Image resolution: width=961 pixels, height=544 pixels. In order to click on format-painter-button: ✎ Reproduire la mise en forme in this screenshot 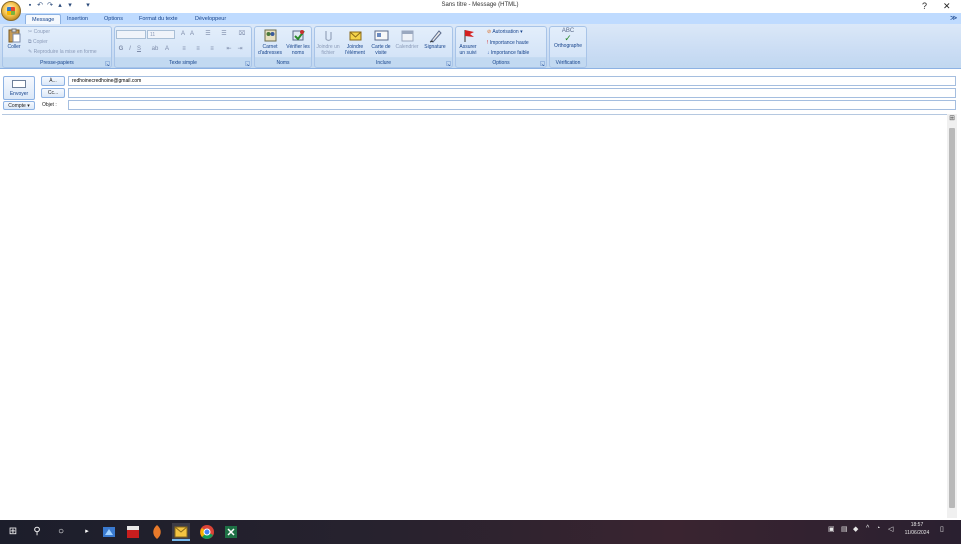, I will do `click(62, 52)`.